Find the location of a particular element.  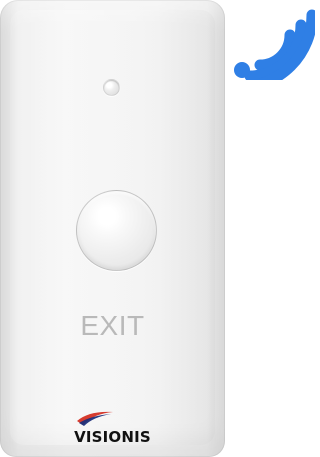

wifi-signal-icon is located at coordinates (274, 44).